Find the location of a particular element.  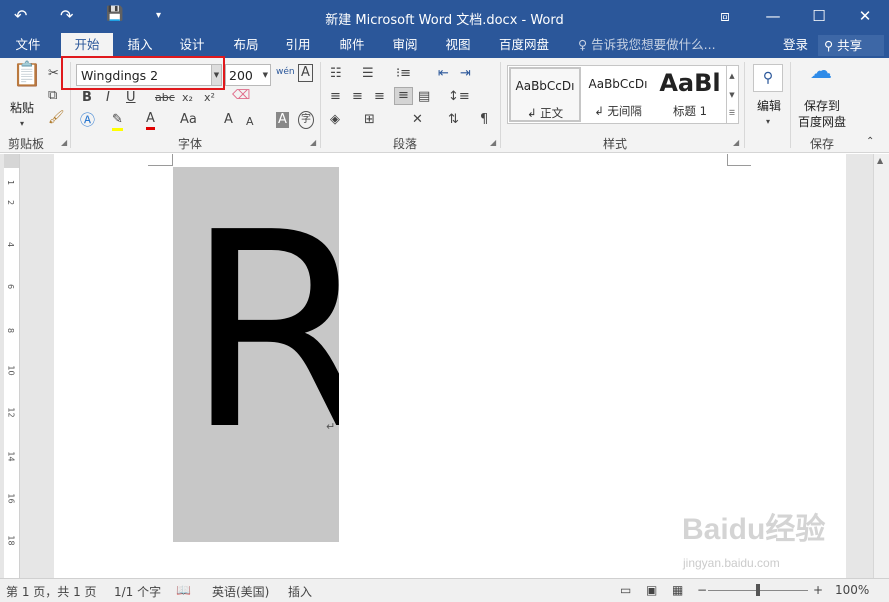

style-heading-1: AaBl 标题 1 is located at coordinates (690, 94).